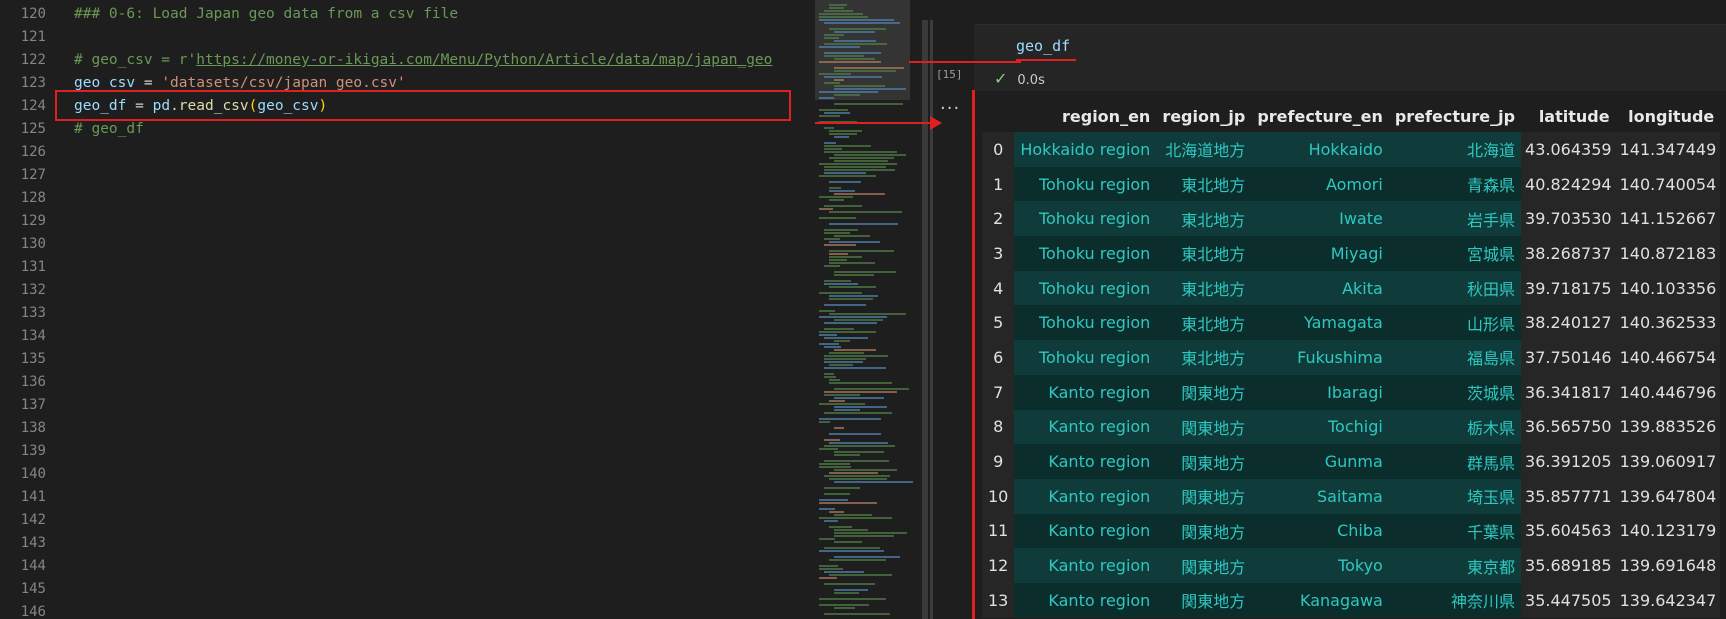 The width and height of the screenshot is (1726, 619). I want to click on row-index: 8, so click(998, 427).